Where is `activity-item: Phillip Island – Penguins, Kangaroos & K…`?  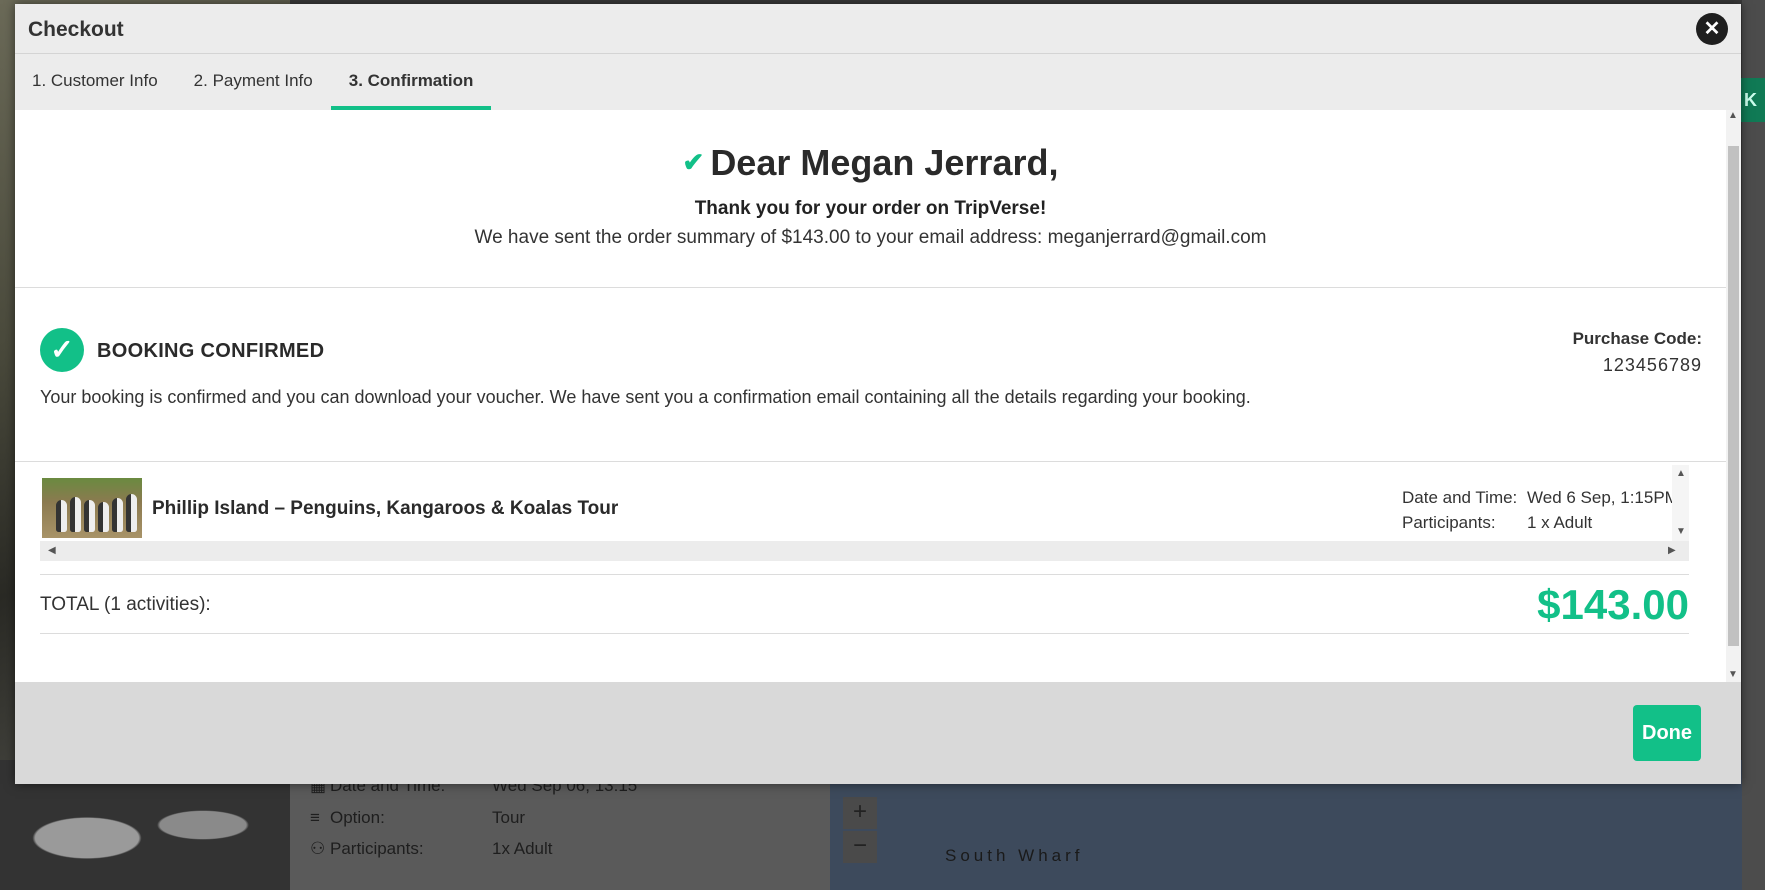
activity-item: Phillip Island – Penguins, Kangaroos & K… is located at coordinates (864, 513).